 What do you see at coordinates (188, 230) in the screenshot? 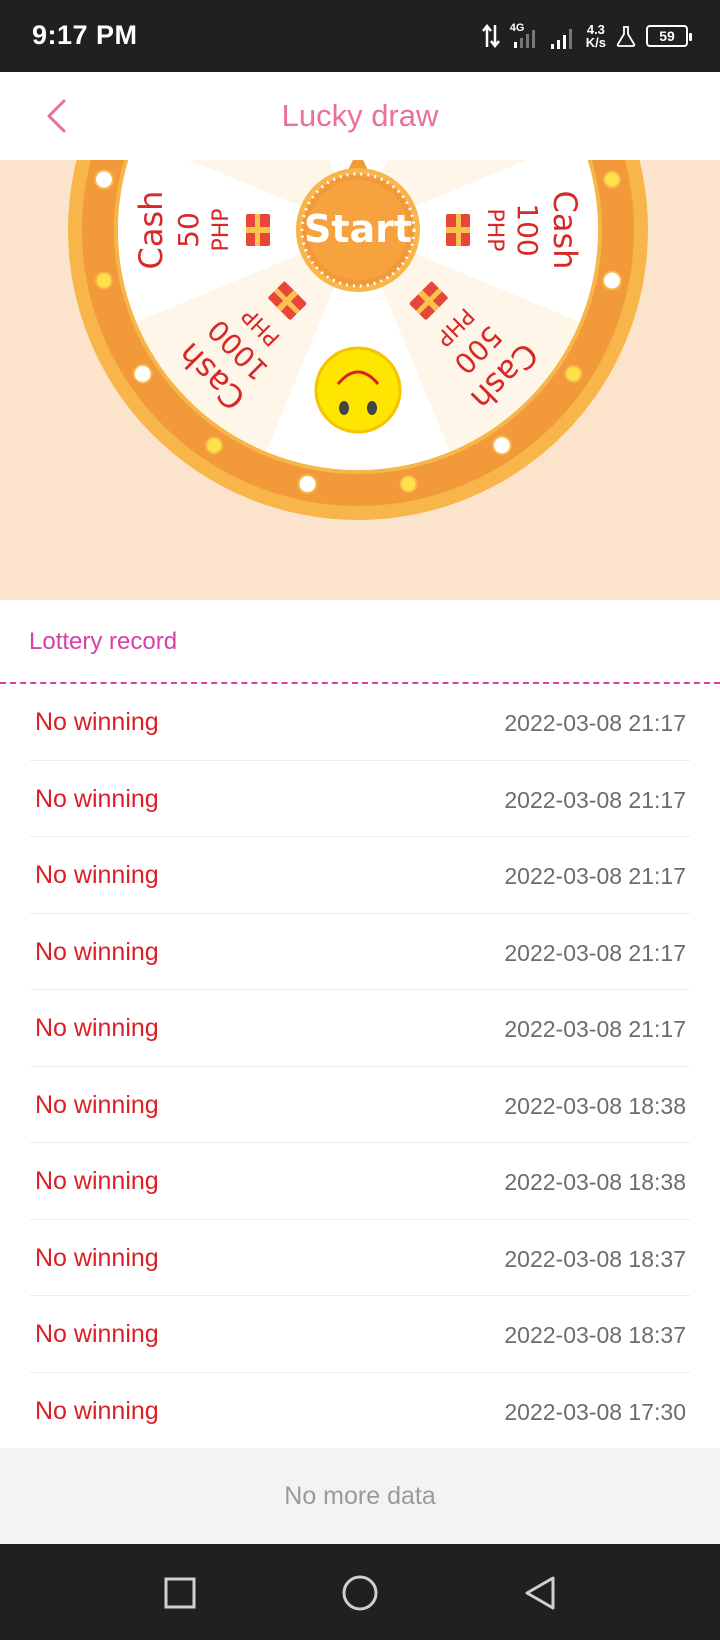
I see `prize-text: 50` at bounding box center [188, 230].